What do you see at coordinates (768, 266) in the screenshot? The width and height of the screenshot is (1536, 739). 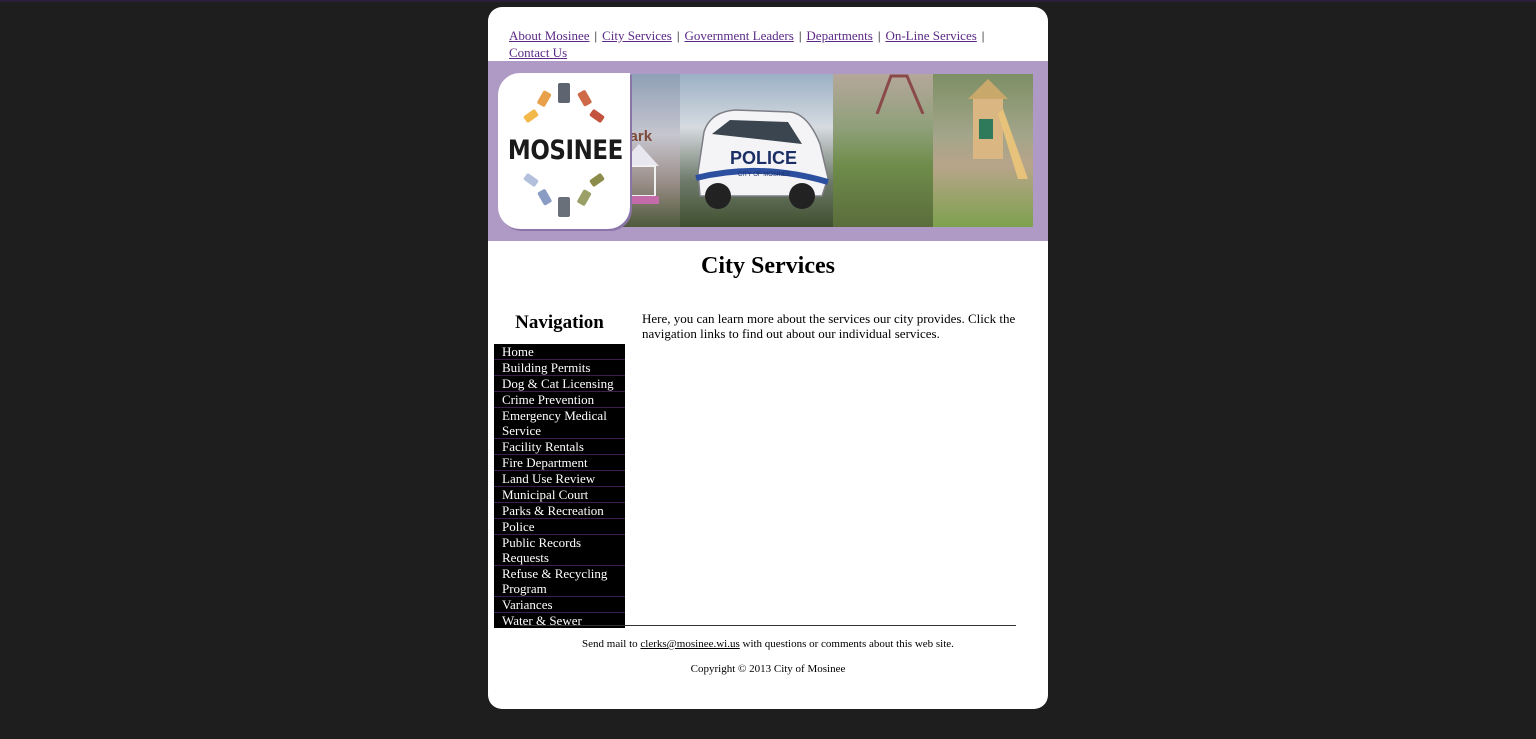 I see `page-title: City Services` at bounding box center [768, 266].